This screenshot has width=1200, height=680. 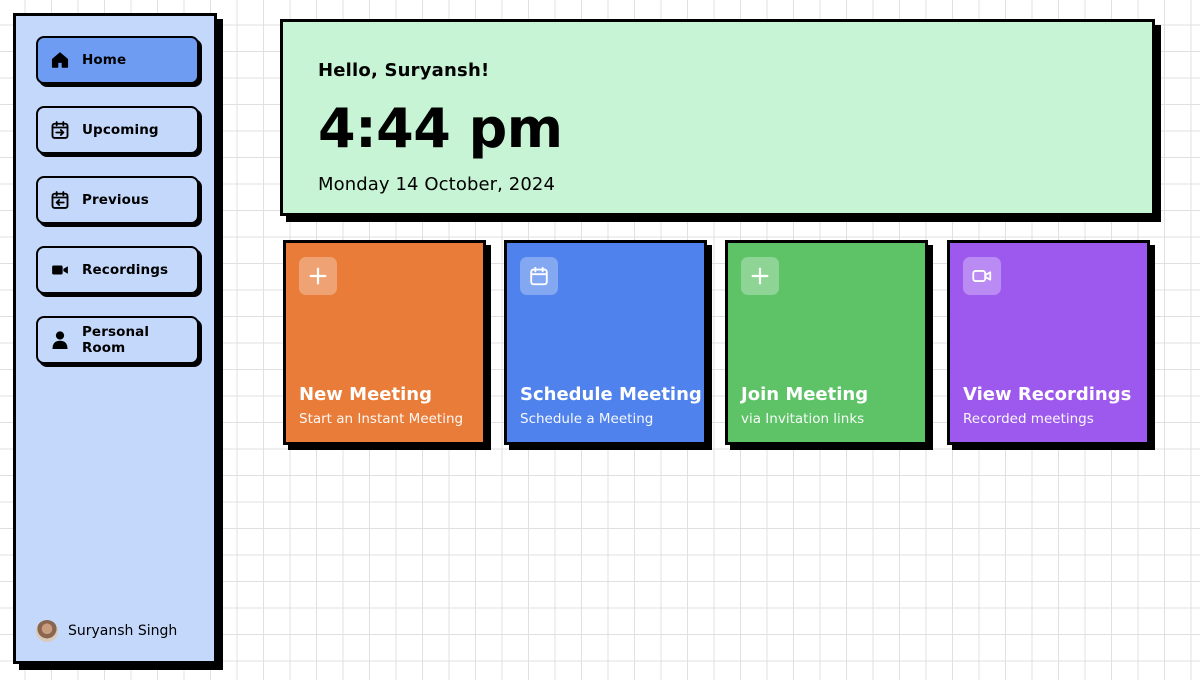 What do you see at coordinates (381, 419) in the screenshot?
I see `card-subtitle: Start an Instant Meeting` at bounding box center [381, 419].